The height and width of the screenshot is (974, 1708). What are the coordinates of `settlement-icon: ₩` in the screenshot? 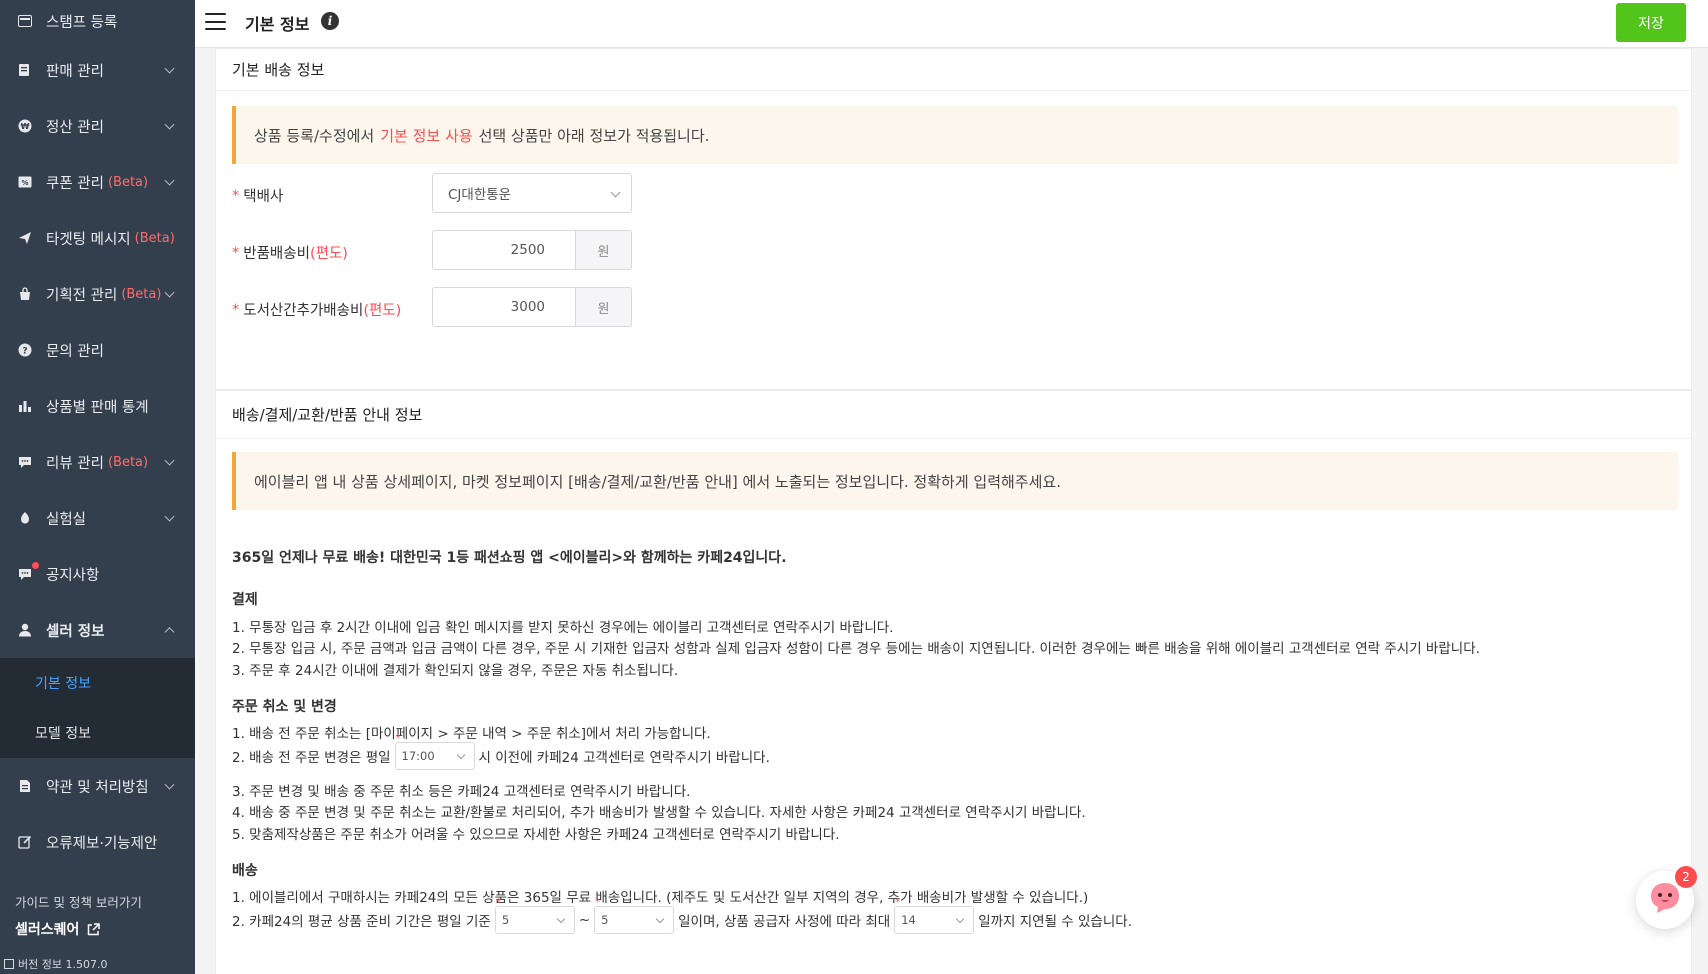 It's located at (25, 126).